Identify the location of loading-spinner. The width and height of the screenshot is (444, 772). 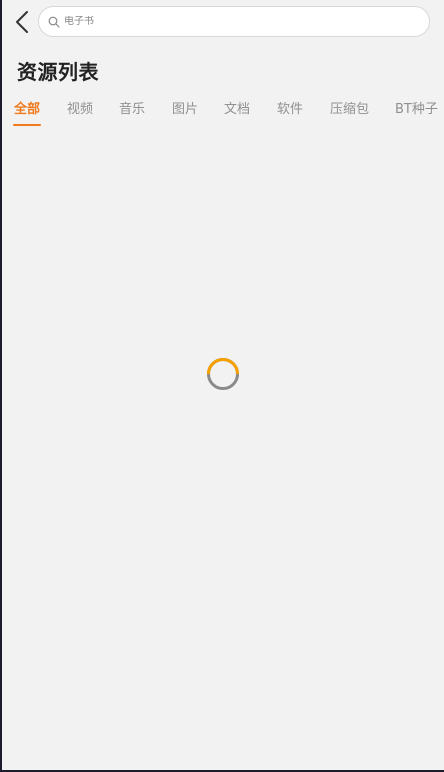
(223, 376).